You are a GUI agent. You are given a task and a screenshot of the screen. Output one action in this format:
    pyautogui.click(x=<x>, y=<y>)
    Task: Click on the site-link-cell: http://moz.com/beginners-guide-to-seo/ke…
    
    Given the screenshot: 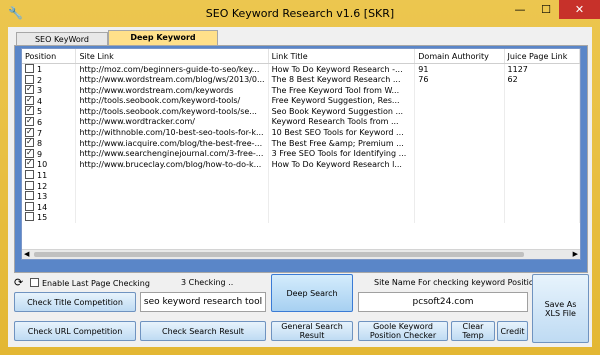 What is the action you would take?
    pyautogui.click(x=172, y=69)
    